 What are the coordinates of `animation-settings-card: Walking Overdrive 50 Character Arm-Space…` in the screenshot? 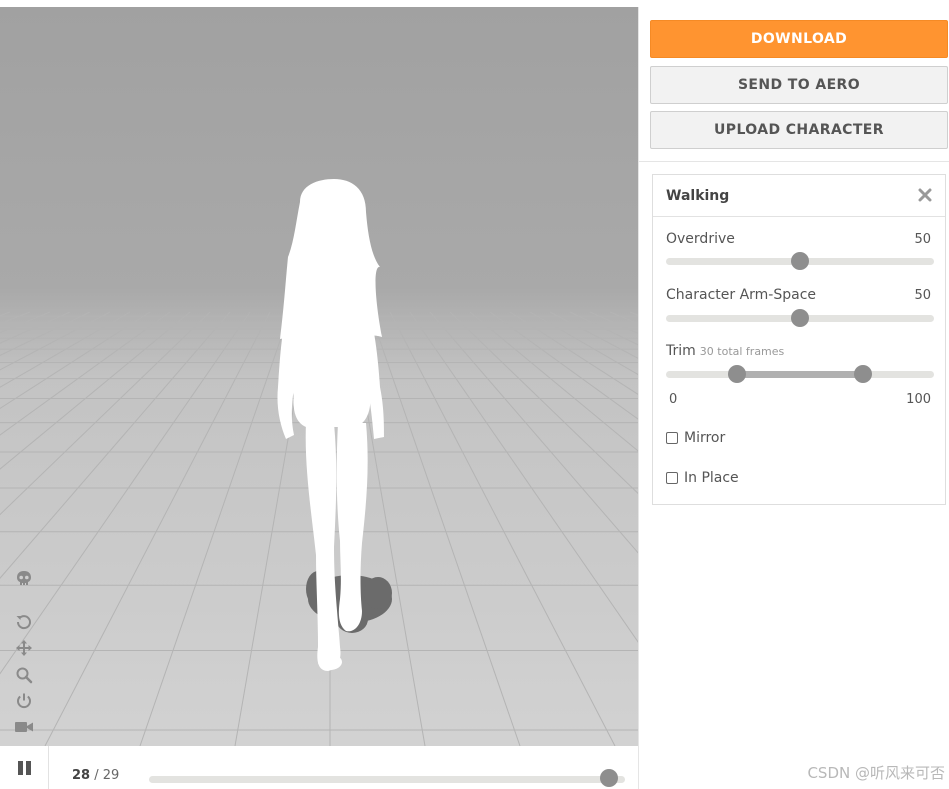 It's located at (799, 339).